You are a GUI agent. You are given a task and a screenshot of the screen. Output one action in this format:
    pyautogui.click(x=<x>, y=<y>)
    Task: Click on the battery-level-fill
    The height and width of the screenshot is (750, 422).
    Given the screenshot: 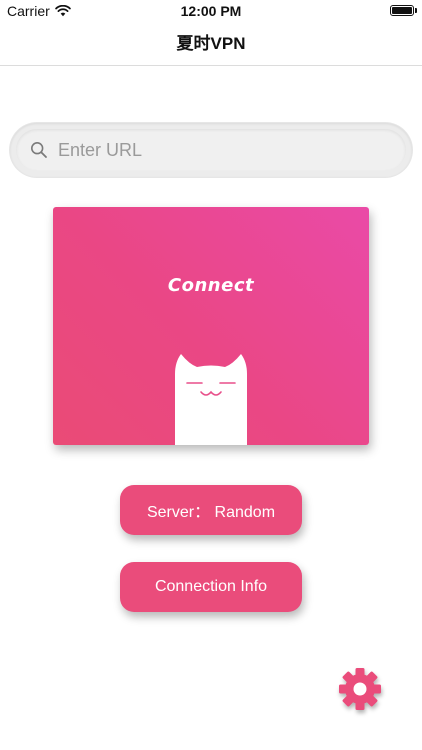 What is the action you would take?
    pyautogui.click(x=402, y=10)
    